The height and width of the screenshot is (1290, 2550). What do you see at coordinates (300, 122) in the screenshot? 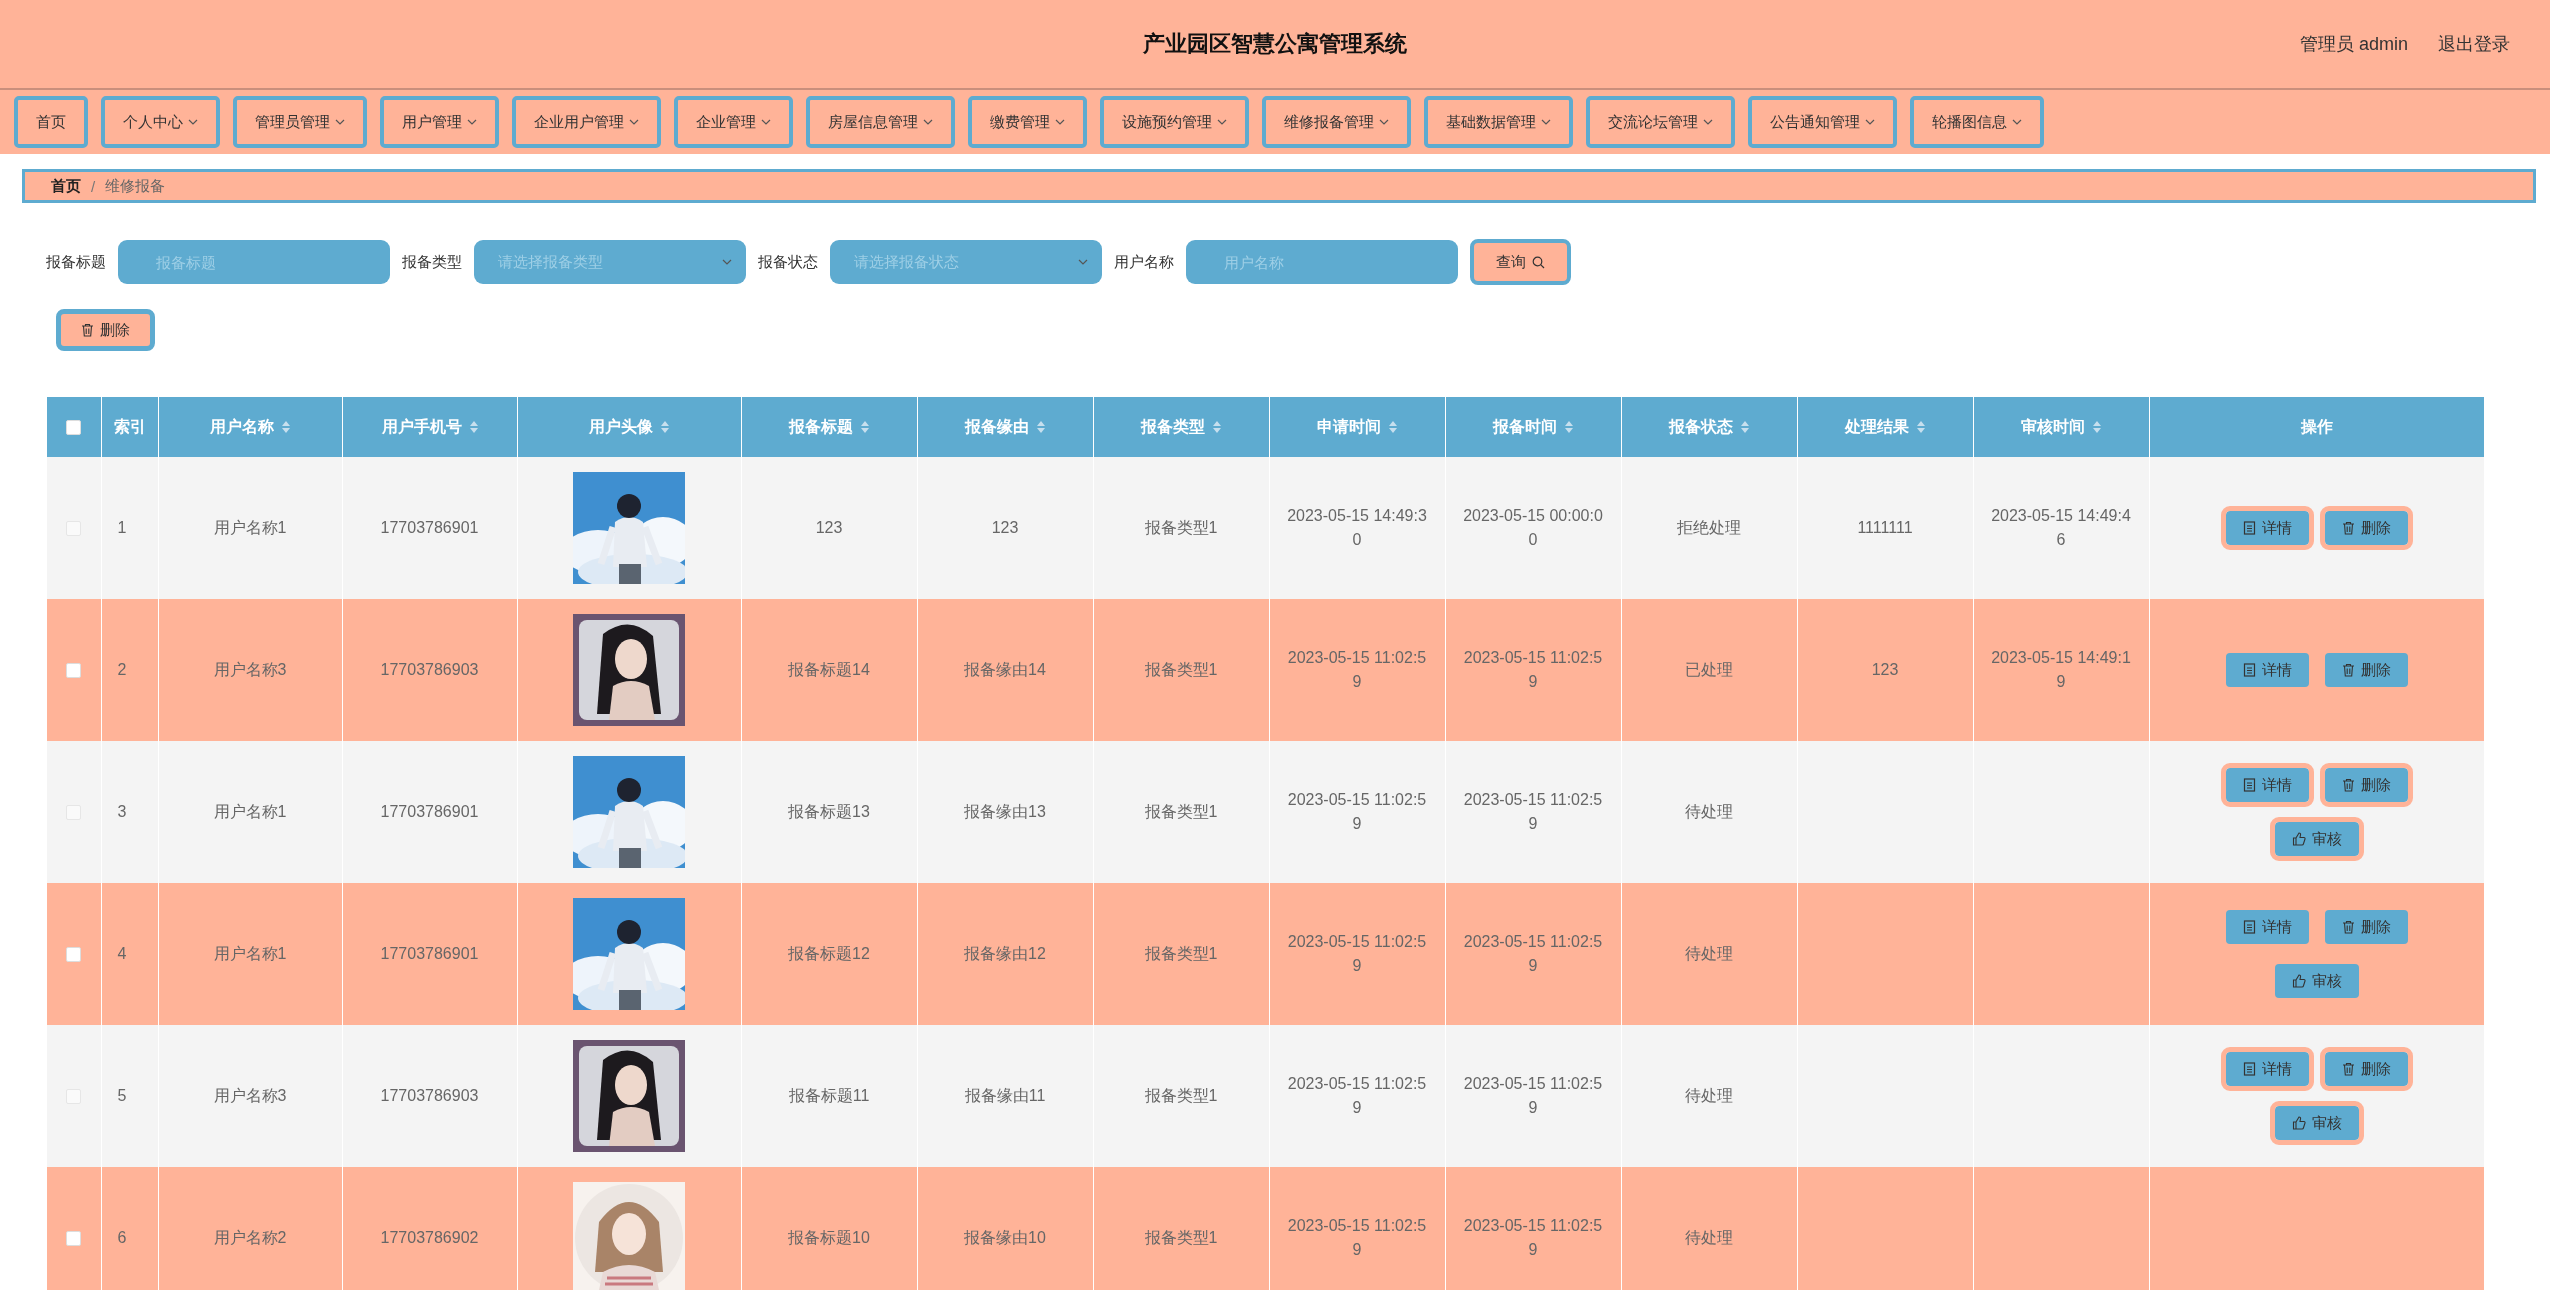
I see `nav-menu-item: 管理员管理` at bounding box center [300, 122].